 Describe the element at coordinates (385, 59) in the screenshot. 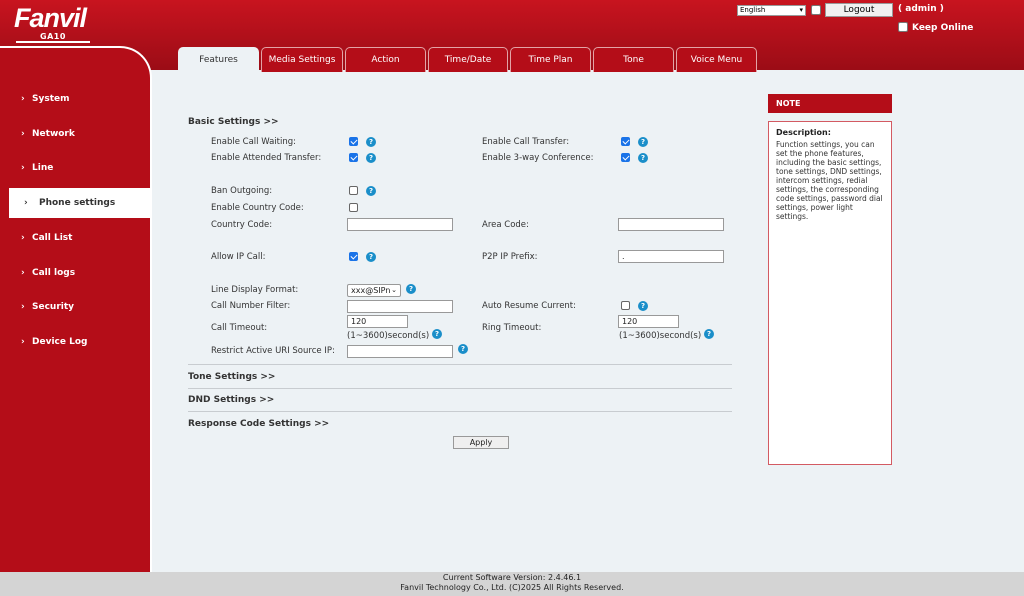

I see `tab-action: Action` at that location.